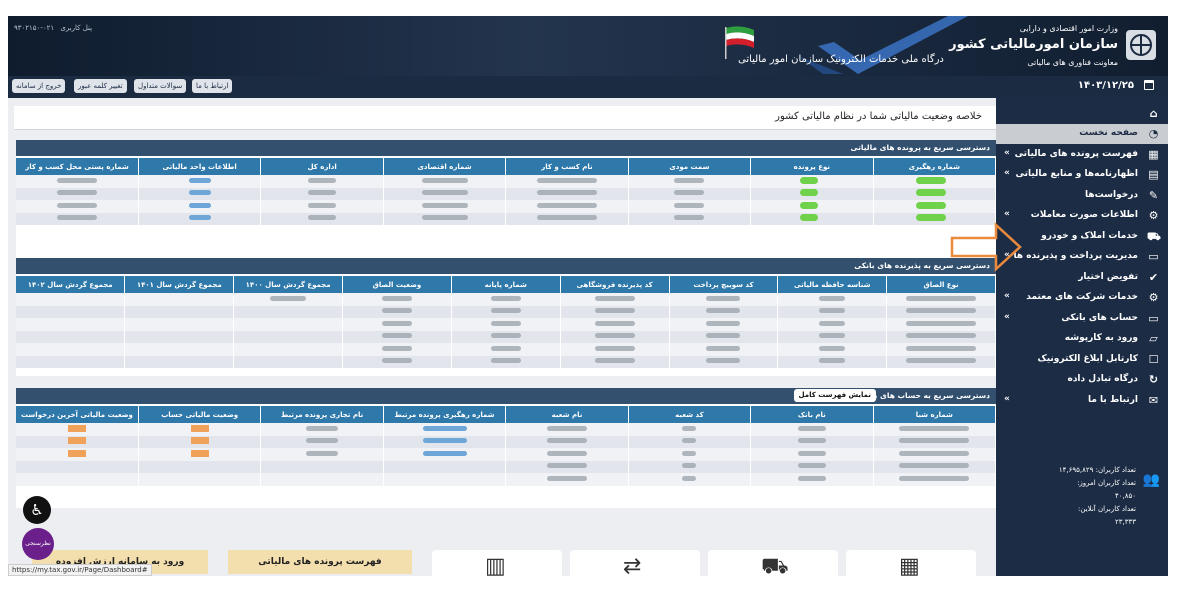 The image size is (1188, 607). Describe the element at coordinates (690, 414) in the screenshot. I see `column-header: کد شعبه` at that location.